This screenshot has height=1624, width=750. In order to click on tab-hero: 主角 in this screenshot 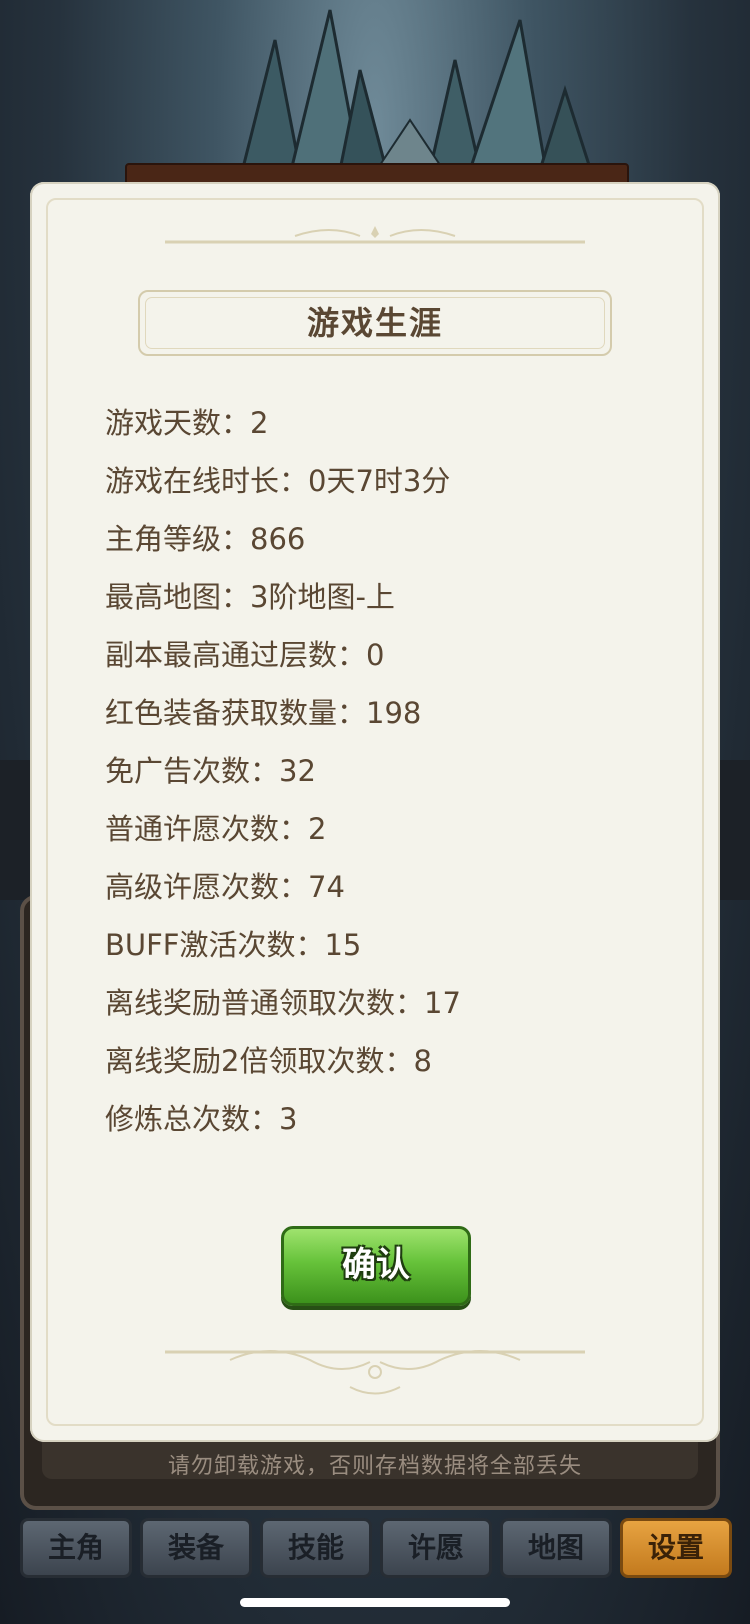, I will do `click(76, 1548)`.